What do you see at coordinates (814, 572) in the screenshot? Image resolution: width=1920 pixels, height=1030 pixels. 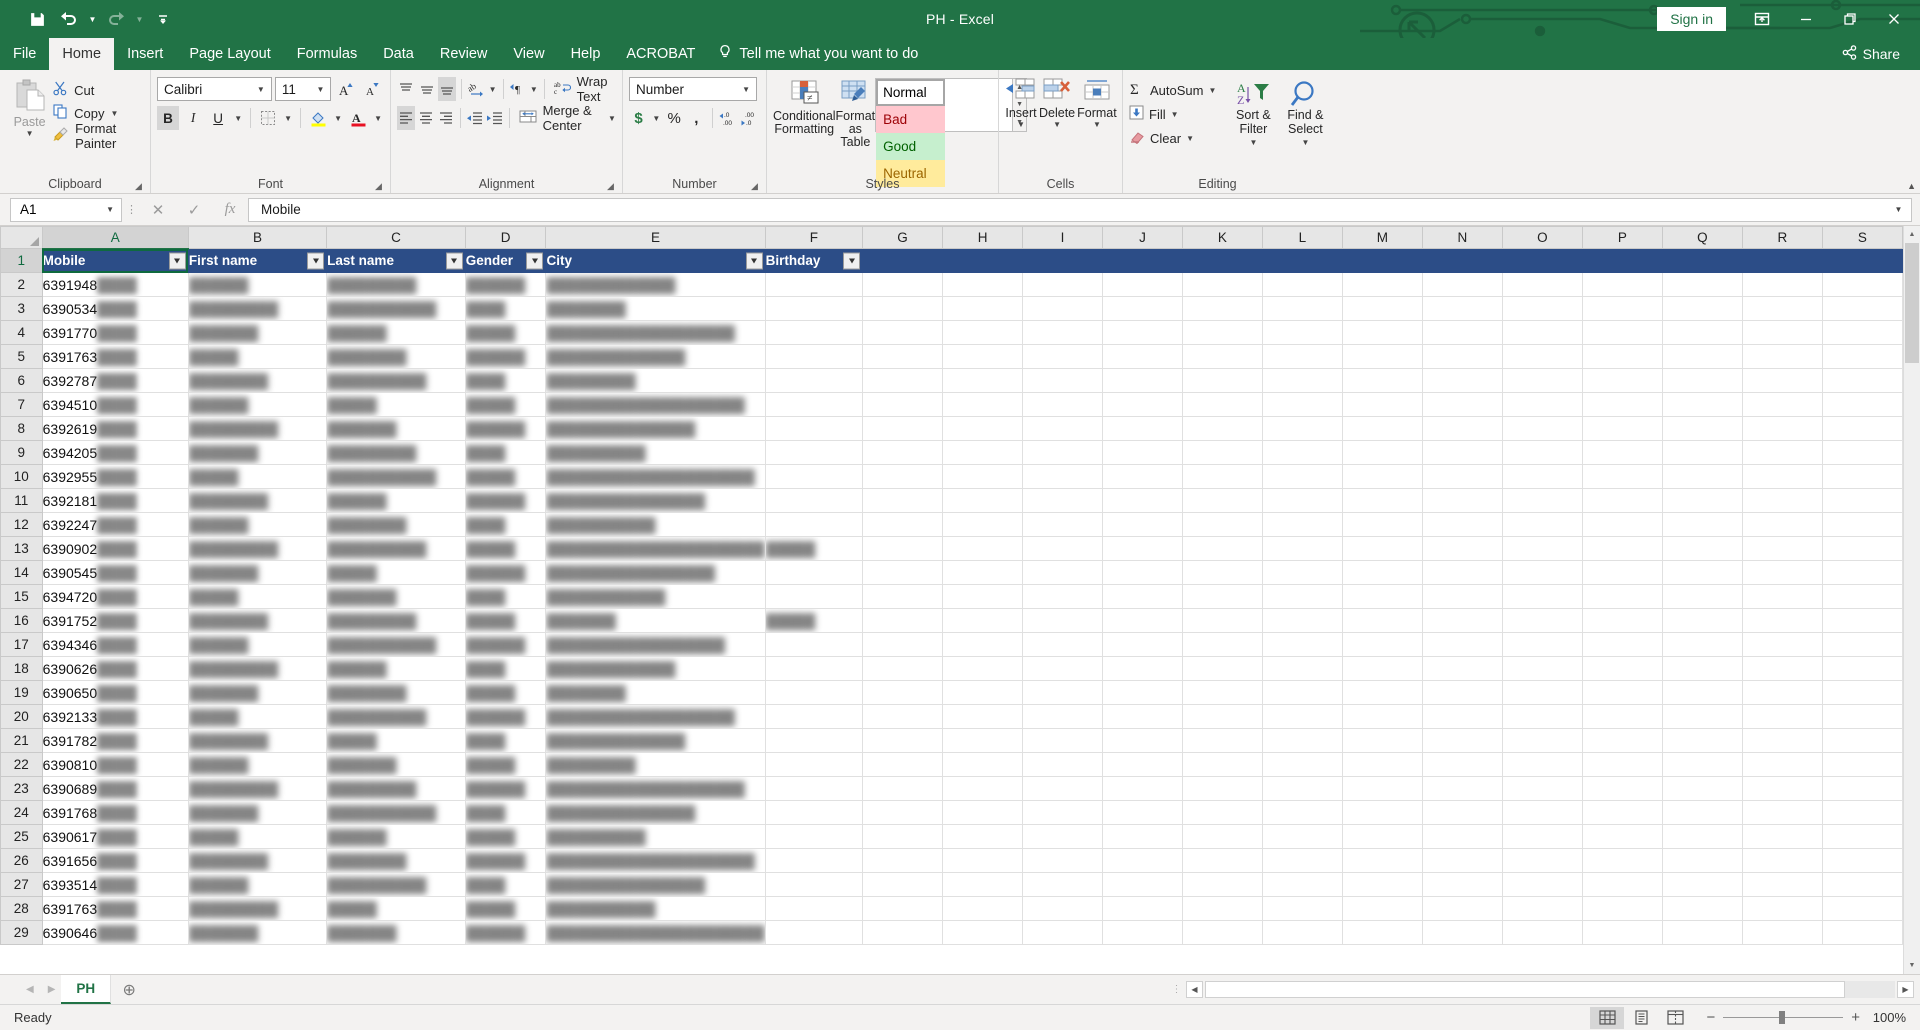 I see `cell-f14` at bounding box center [814, 572].